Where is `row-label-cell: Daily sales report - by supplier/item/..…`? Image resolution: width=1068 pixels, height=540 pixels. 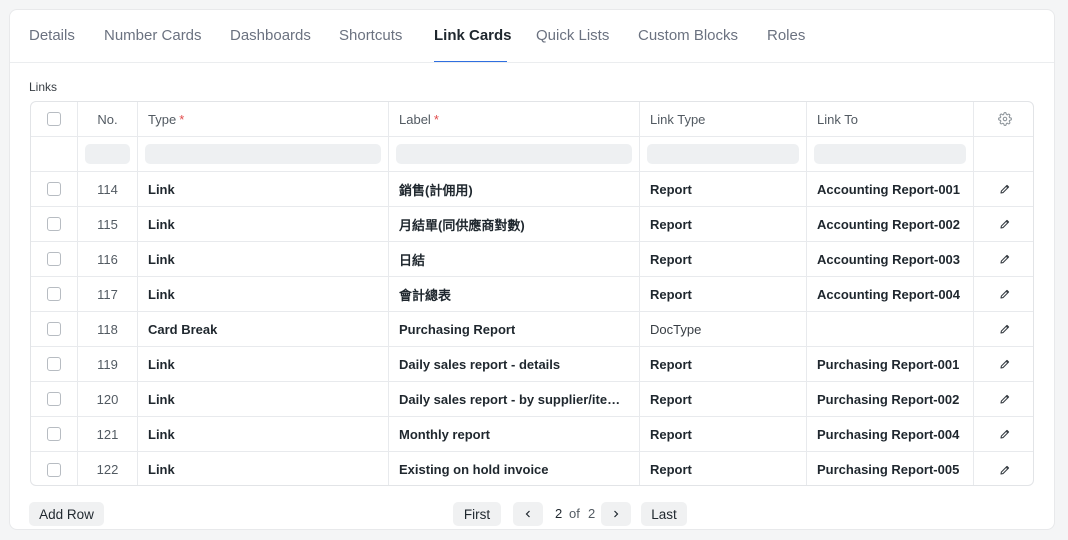 row-label-cell: Daily sales report - by supplier/item/..… is located at coordinates (514, 399).